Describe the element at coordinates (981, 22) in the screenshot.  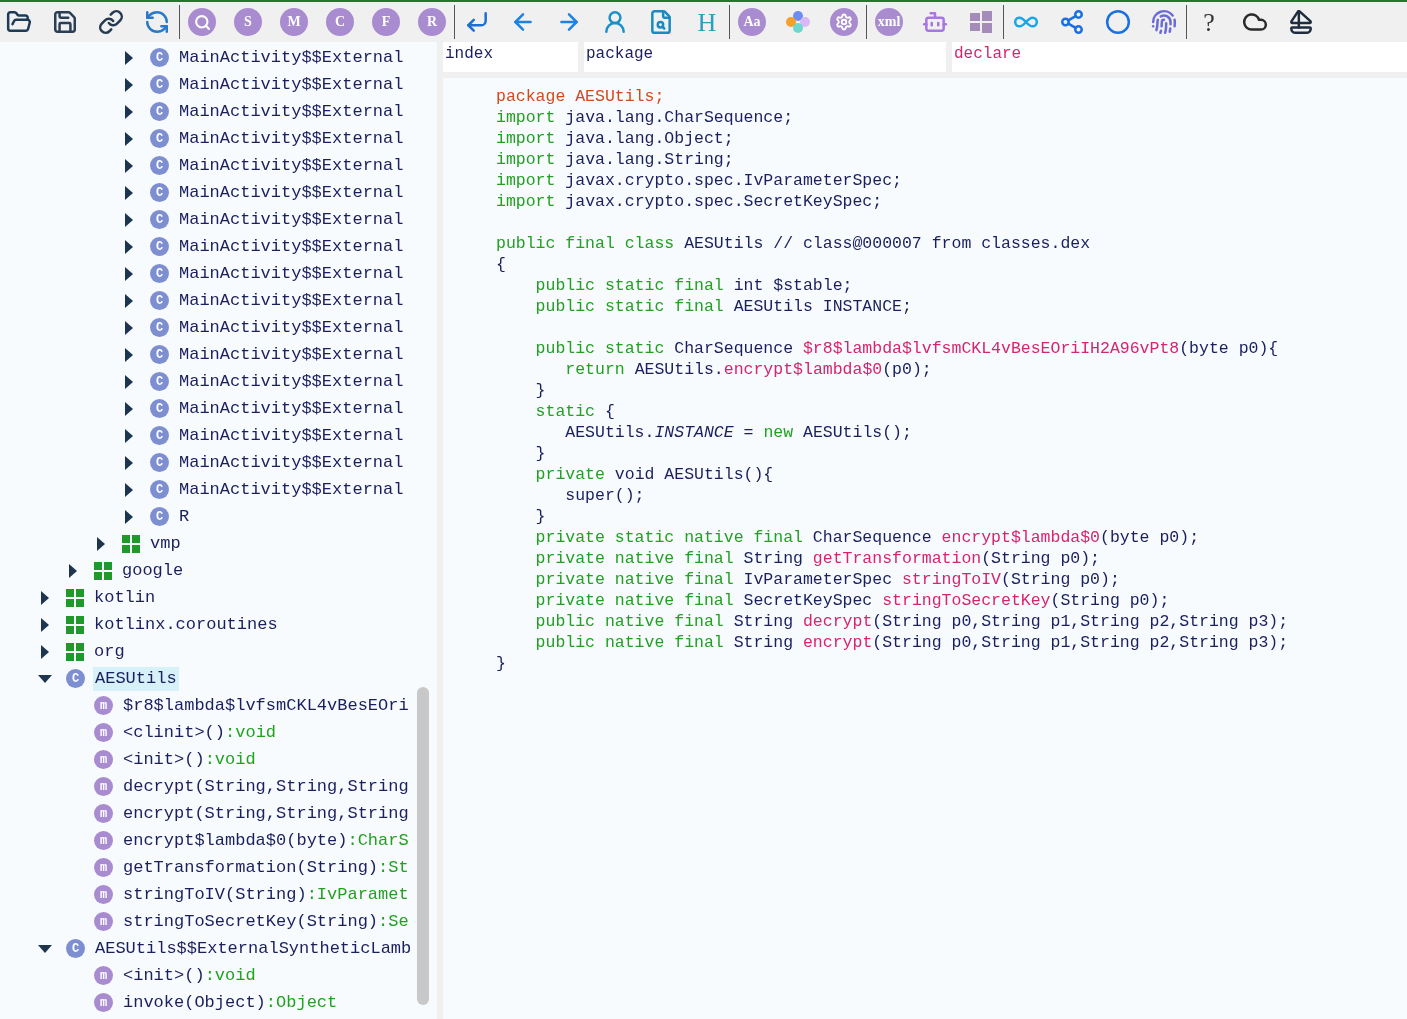
I see `windows-icon` at that location.